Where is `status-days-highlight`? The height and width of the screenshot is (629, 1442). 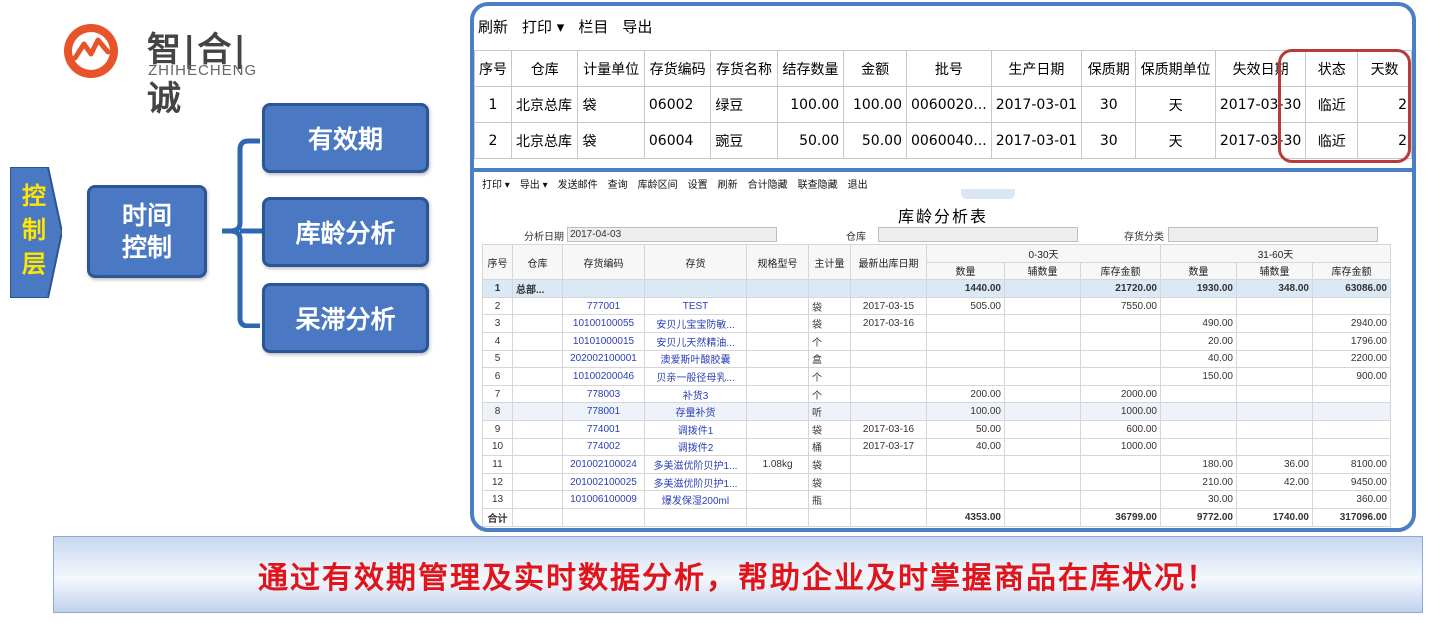 status-days-highlight is located at coordinates (1344, 106).